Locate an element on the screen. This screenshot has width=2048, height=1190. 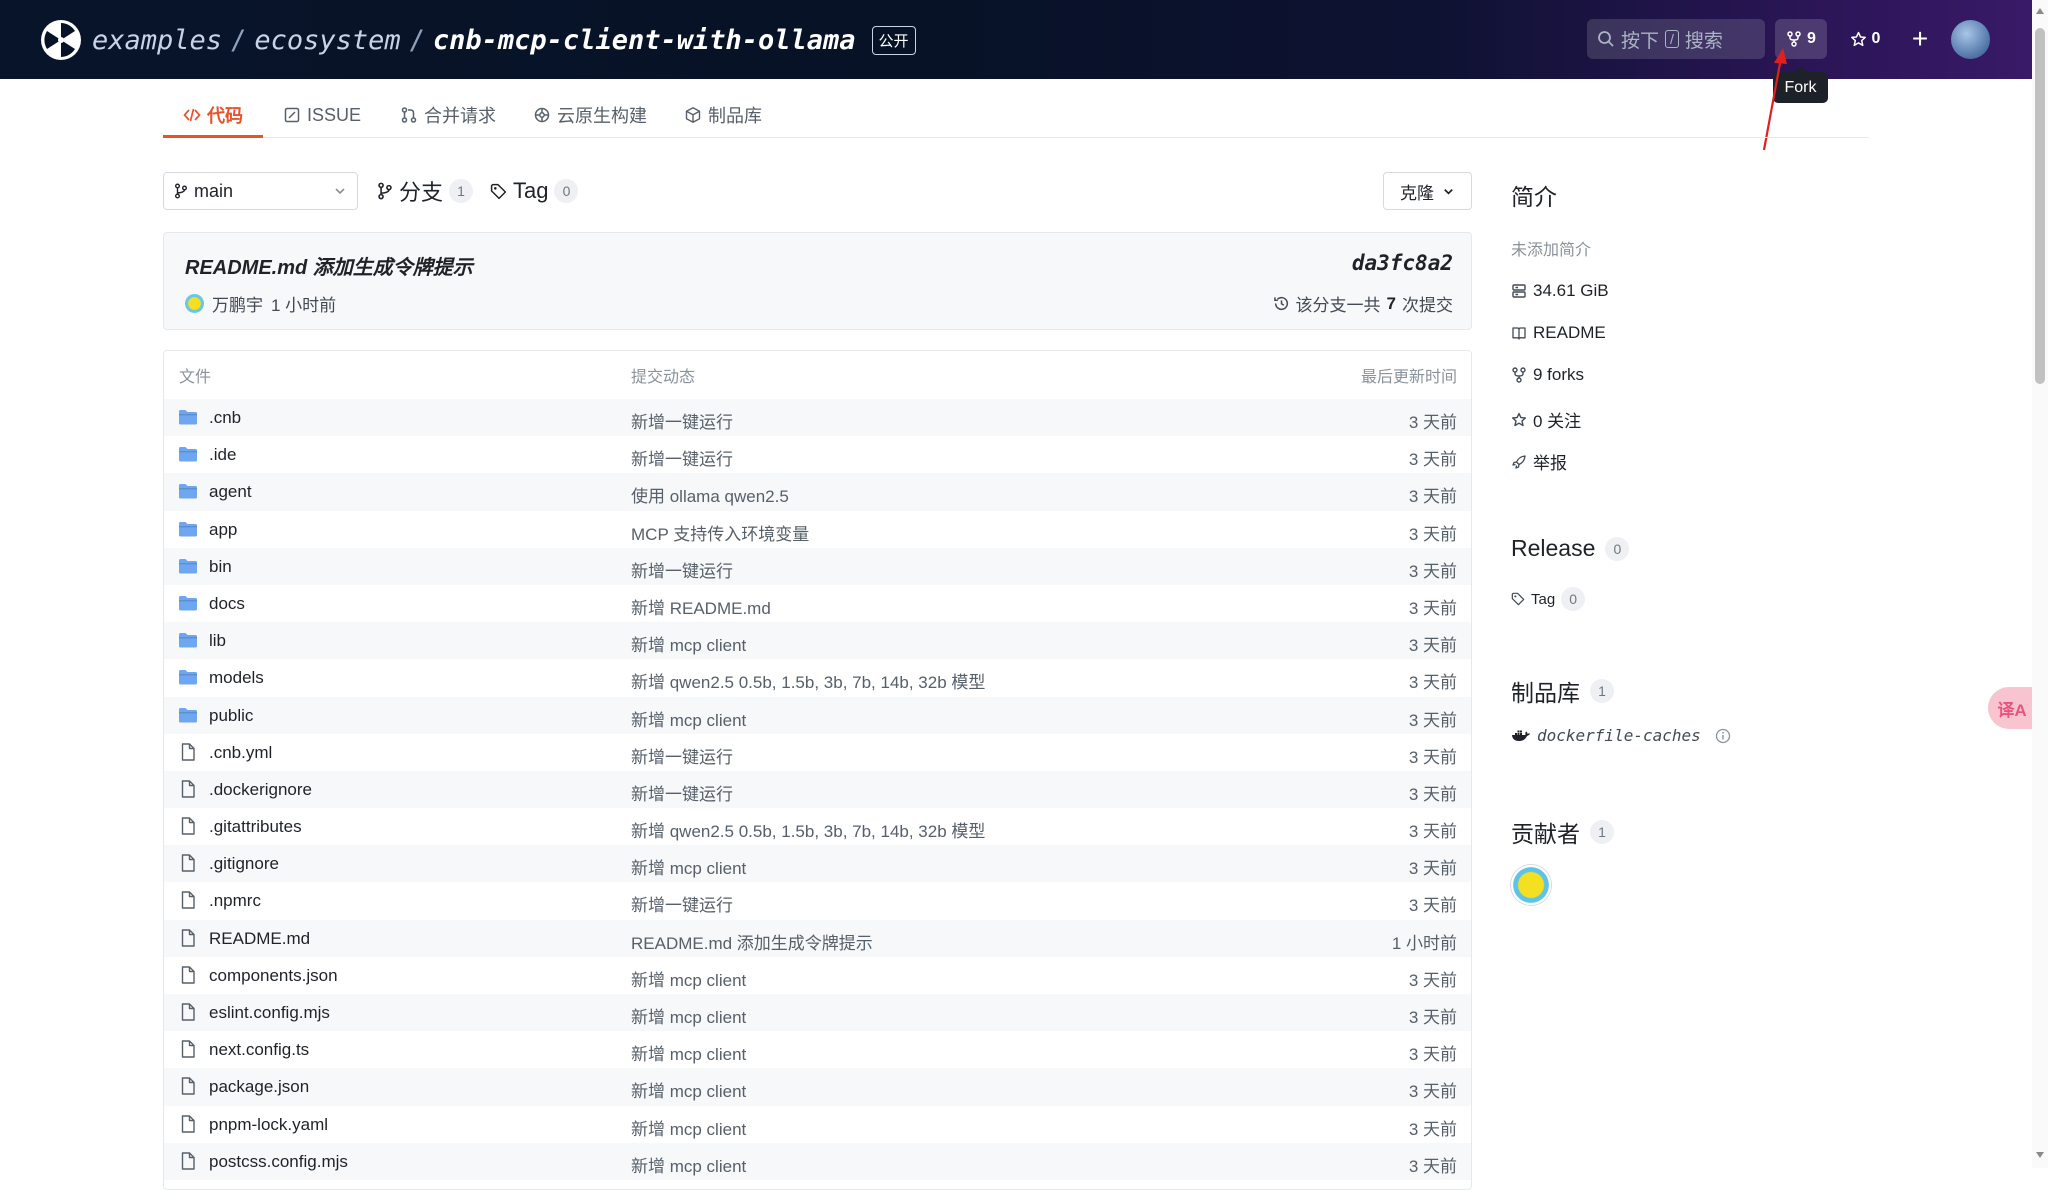
file-name-link: .dockerignore is located at coordinates (260, 790).